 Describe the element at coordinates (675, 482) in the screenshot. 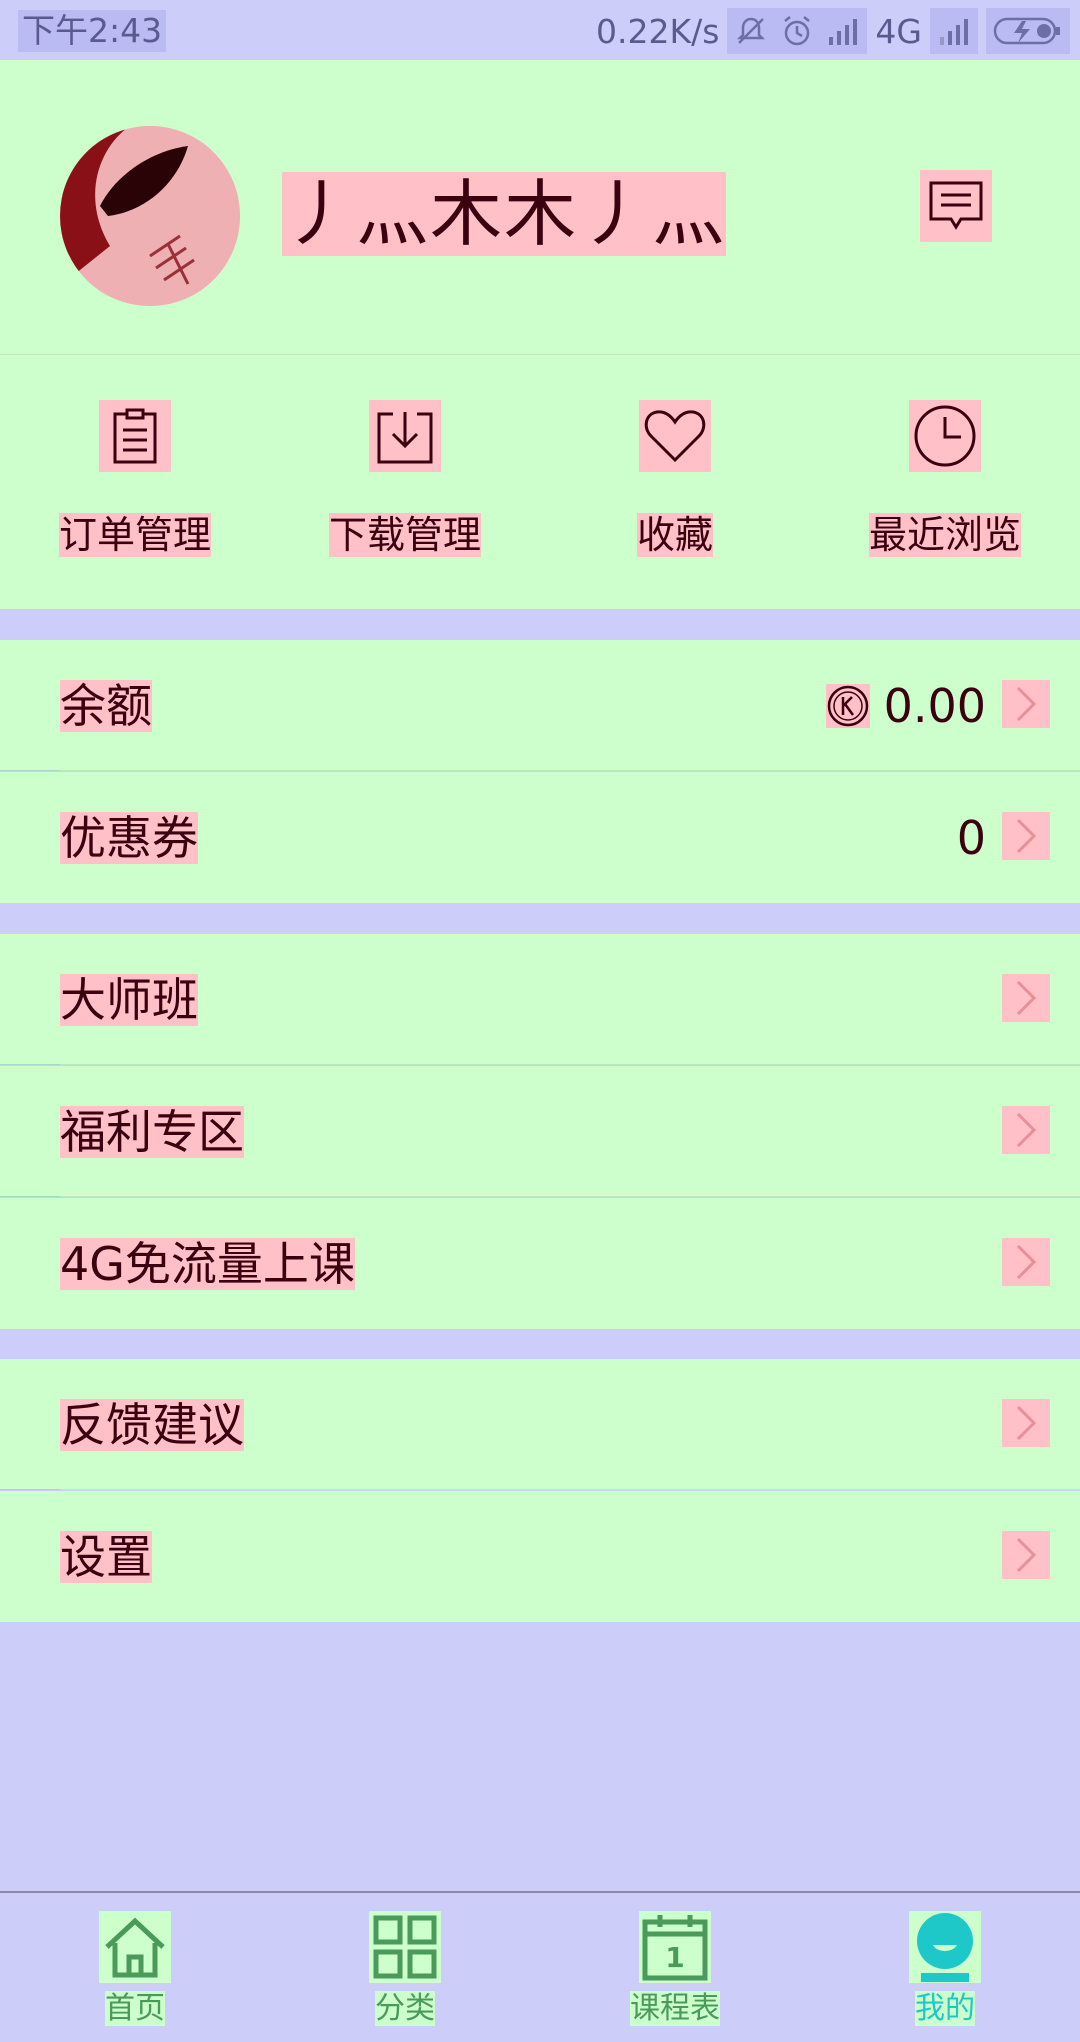

I see `favorites-button: 收藏` at that location.